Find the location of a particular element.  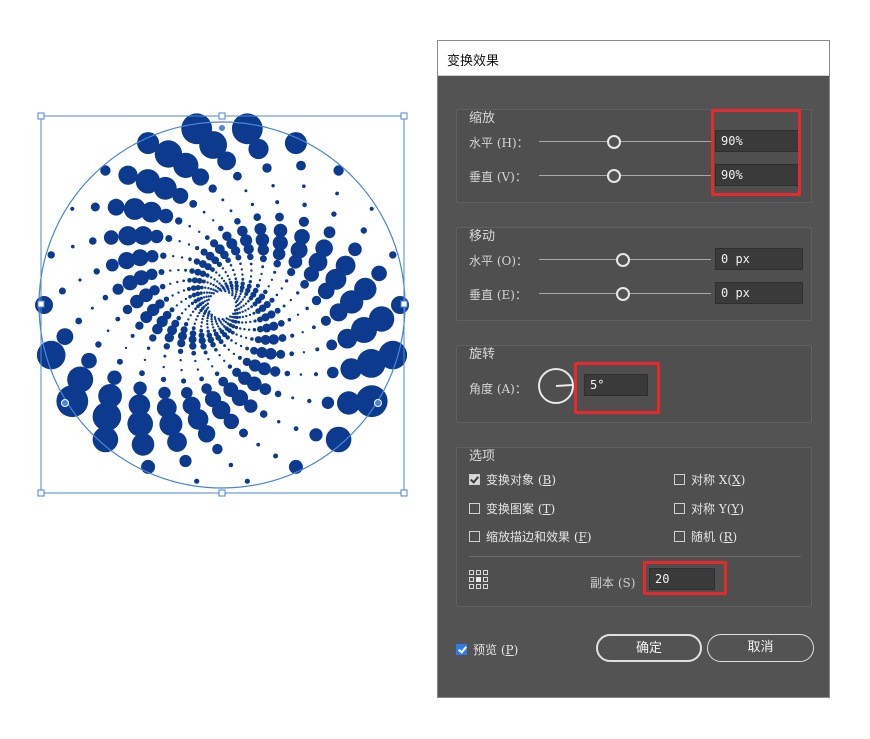

reflect-y-checkbox is located at coordinates (679, 508).